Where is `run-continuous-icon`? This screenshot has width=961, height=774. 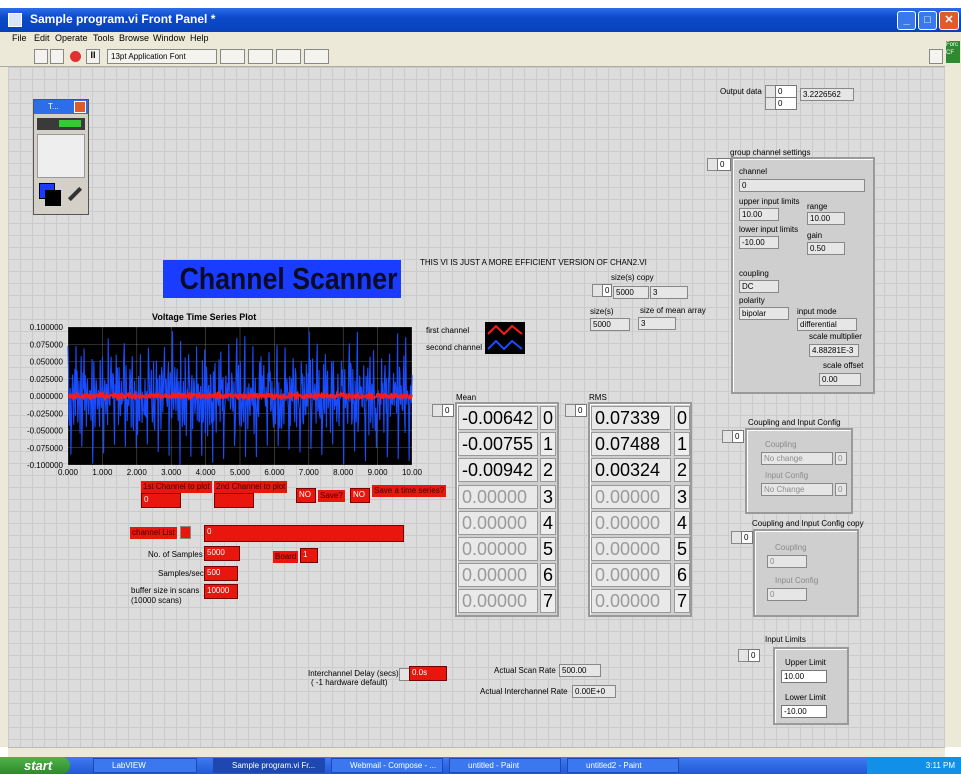 run-continuous-icon is located at coordinates (57, 56).